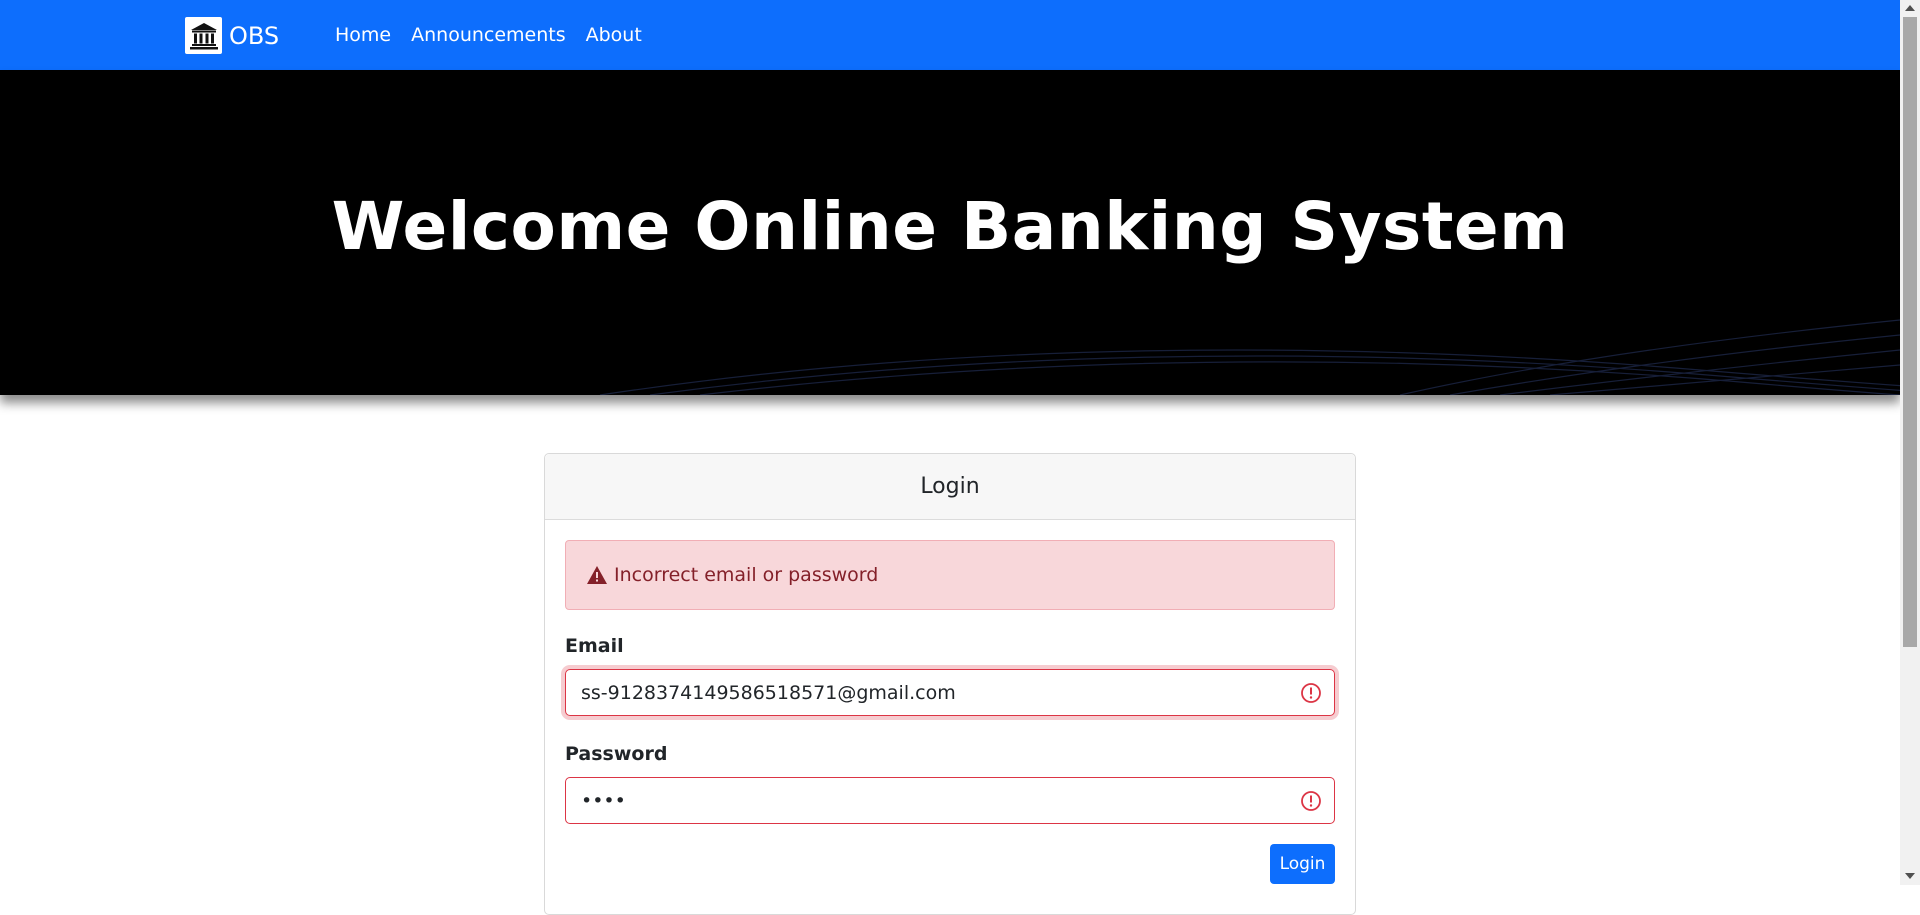 Image resolution: width=1920 pixels, height=915 pixels. I want to click on email-label: Email, so click(594, 646).